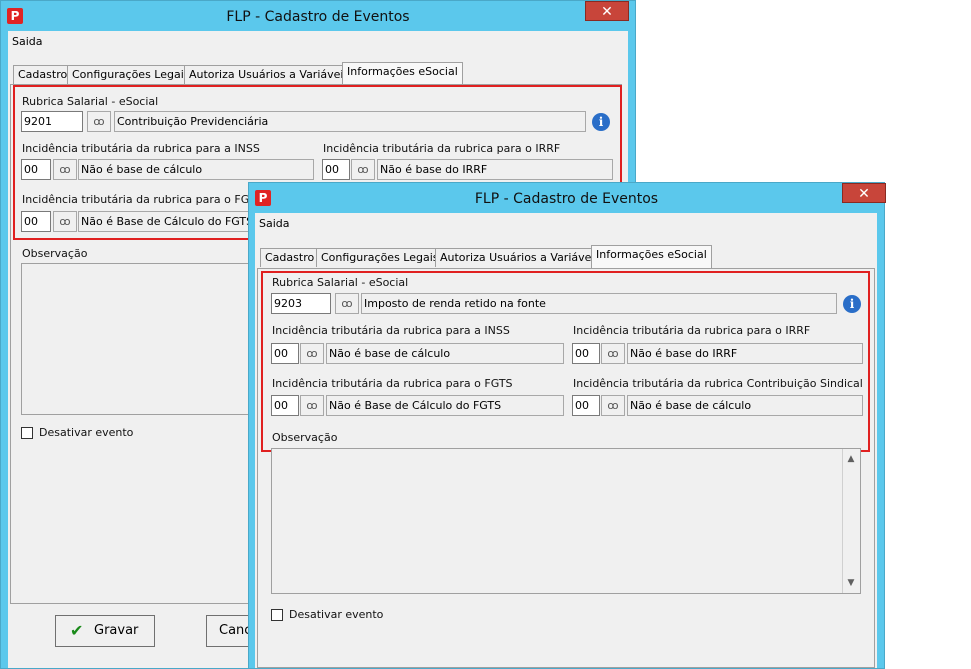  What do you see at coordinates (235, 630) in the screenshot?
I see `cancel-label: Canc` at bounding box center [235, 630].